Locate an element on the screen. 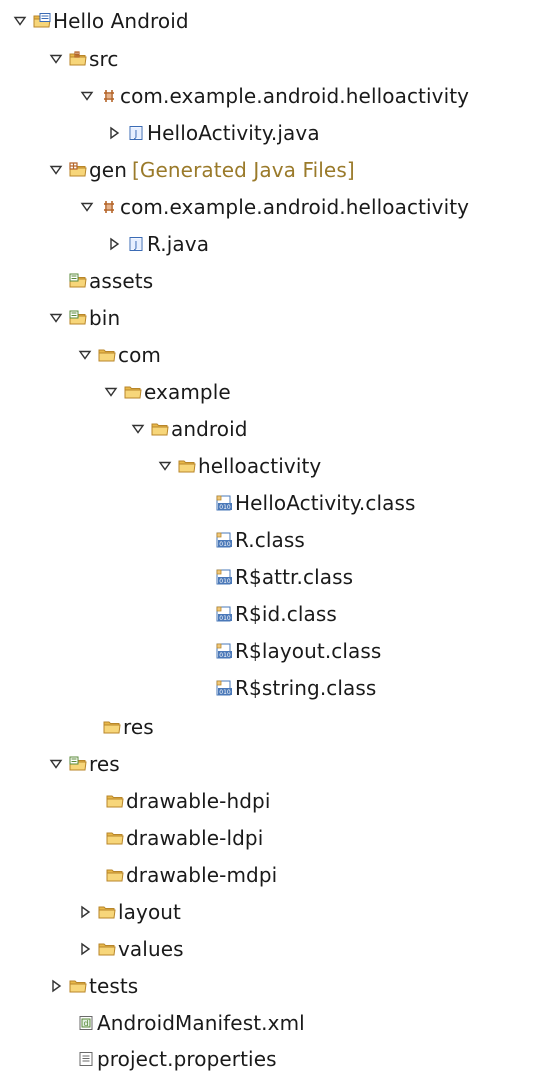 The image size is (533, 1077). tree-item-label: src is located at coordinates (104, 58).